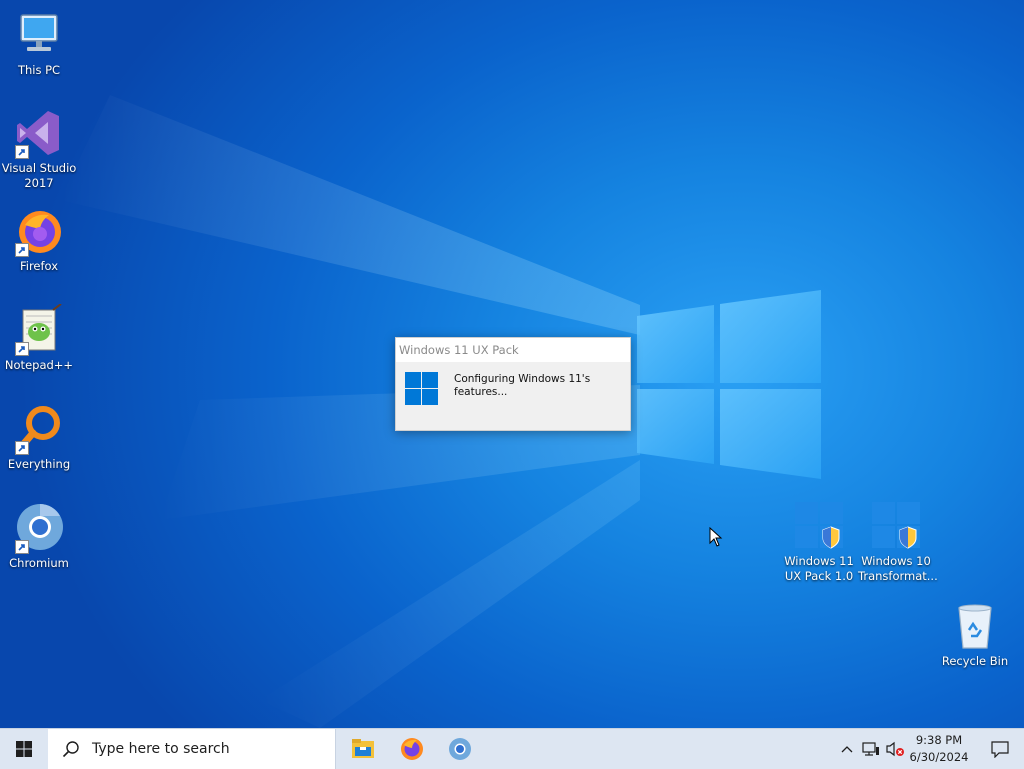 The height and width of the screenshot is (769, 1024). Describe the element at coordinates (39, 175) in the screenshot. I see `desktop-icon-label: Visual Studio 2017` at that location.